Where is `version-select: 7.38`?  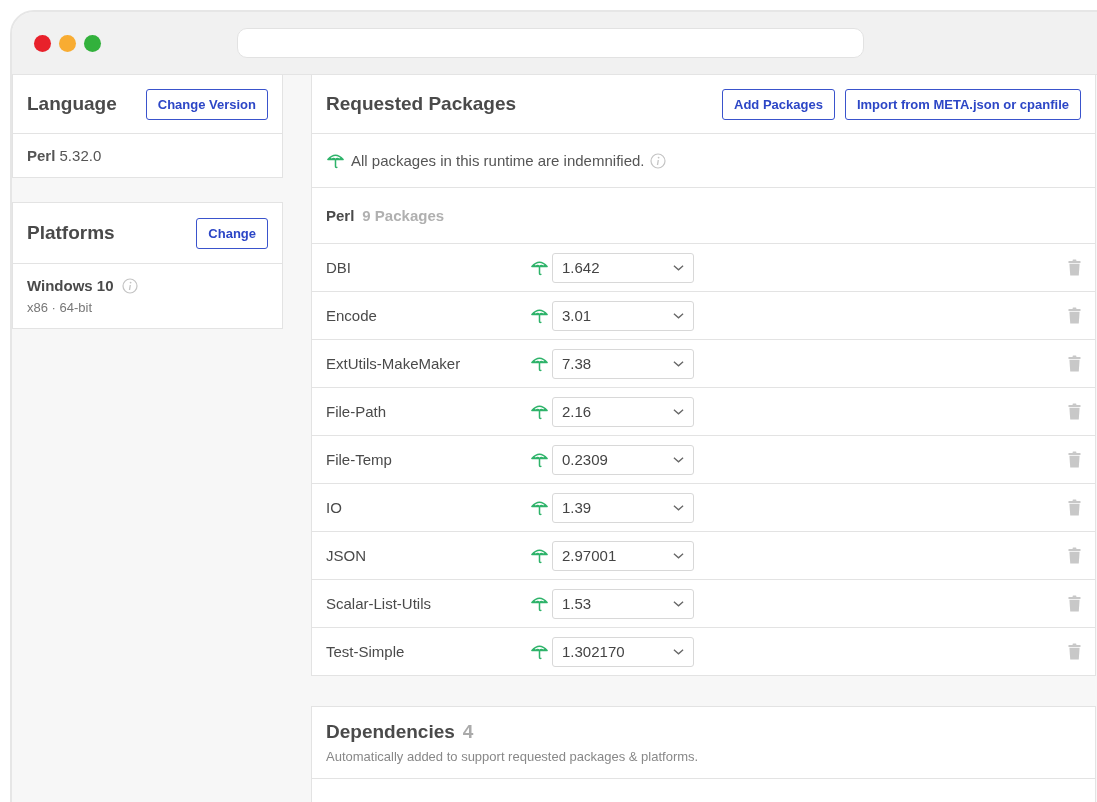
version-select: 7.38 is located at coordinates (623, 363).